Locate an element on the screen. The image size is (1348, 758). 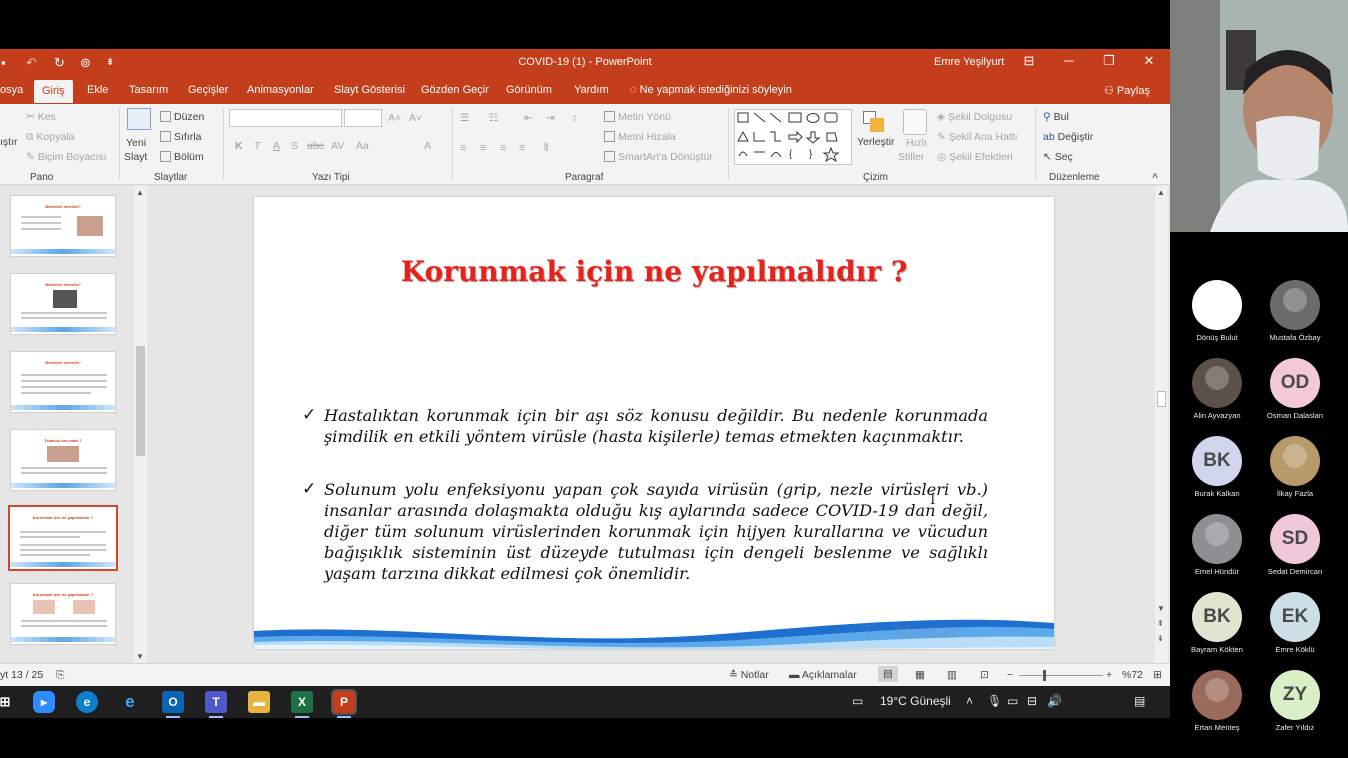
font-color-button: A is located at coordinates (427, 146).